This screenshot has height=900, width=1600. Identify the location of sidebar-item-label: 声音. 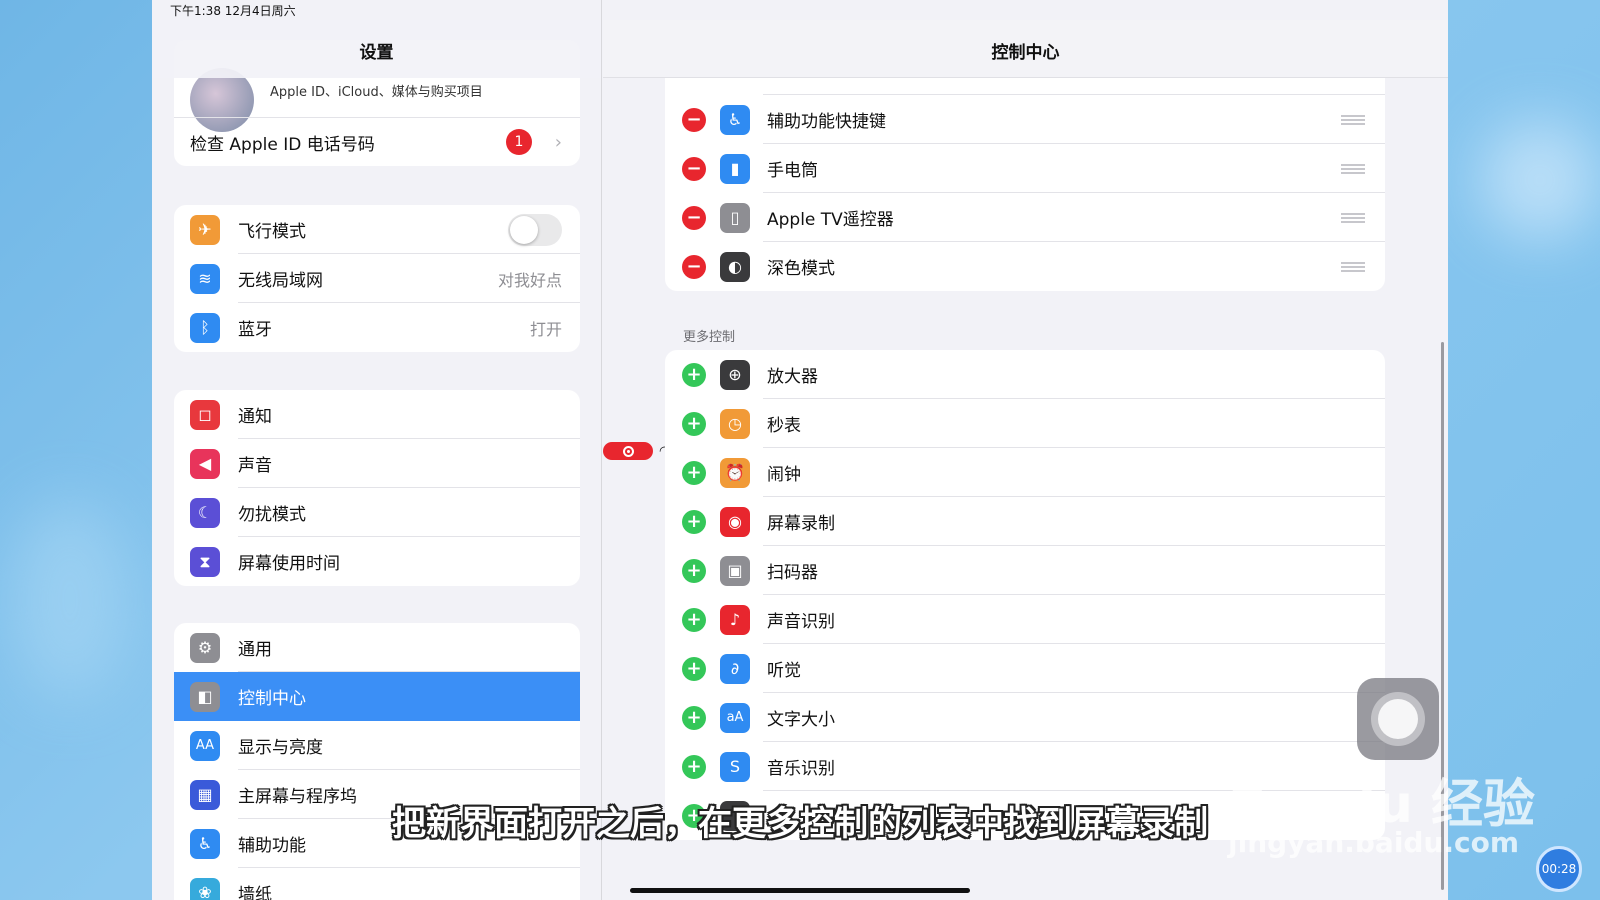
(255, 466).